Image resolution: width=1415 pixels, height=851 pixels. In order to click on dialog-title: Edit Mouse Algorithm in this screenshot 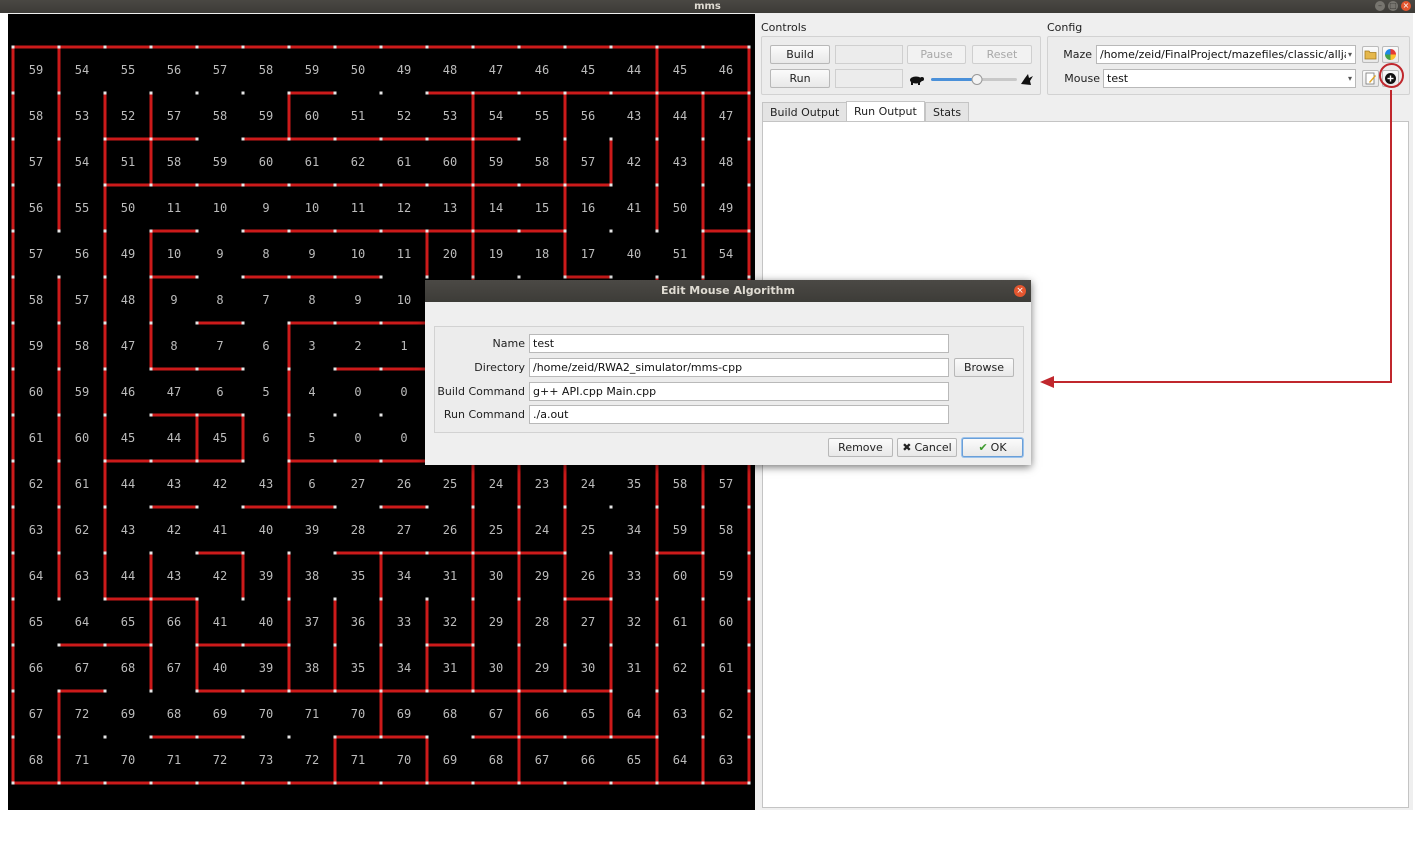, I will do `click(728, 290)`.